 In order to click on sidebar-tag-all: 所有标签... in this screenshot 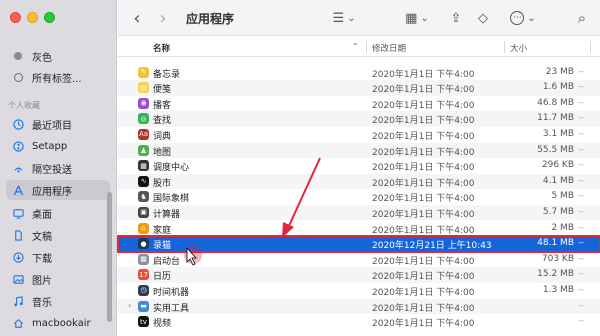, I will do `click(58, 77)`.